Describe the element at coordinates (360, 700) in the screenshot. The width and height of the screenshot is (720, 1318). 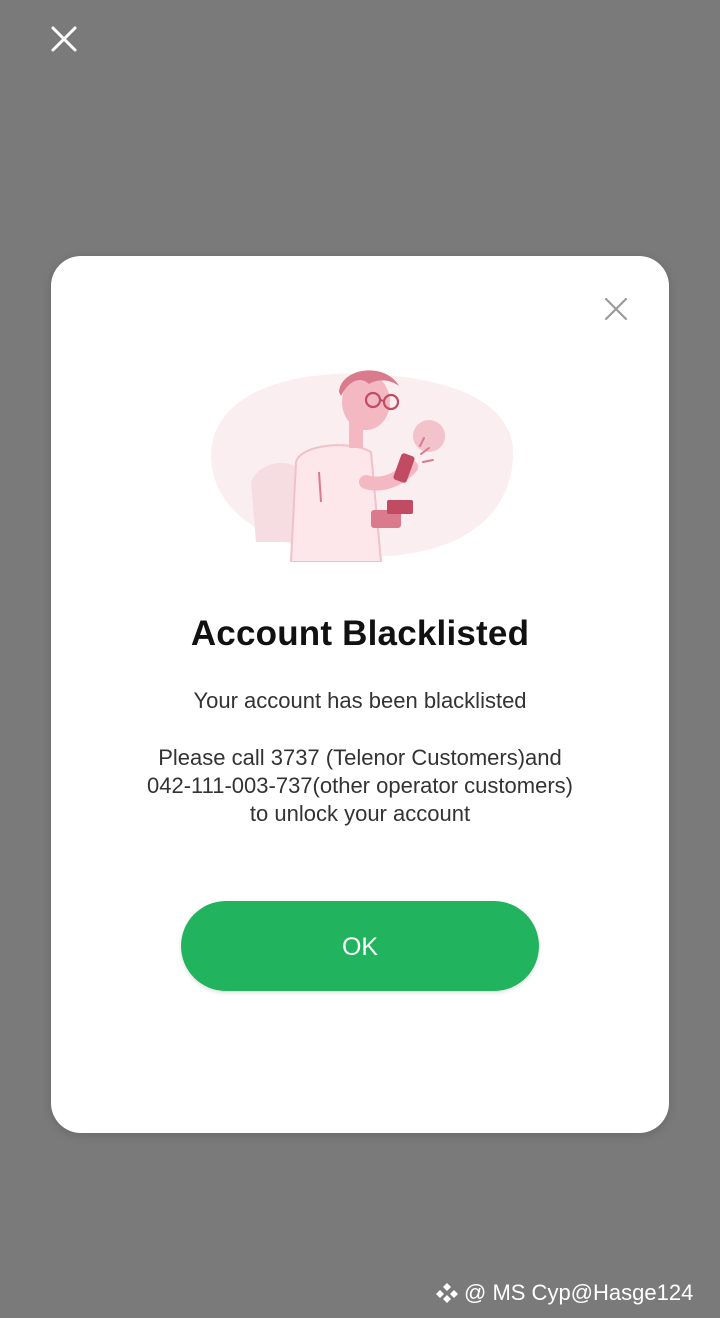
I see `dialog-subtitle: Your account has been blacklisted` at that location.